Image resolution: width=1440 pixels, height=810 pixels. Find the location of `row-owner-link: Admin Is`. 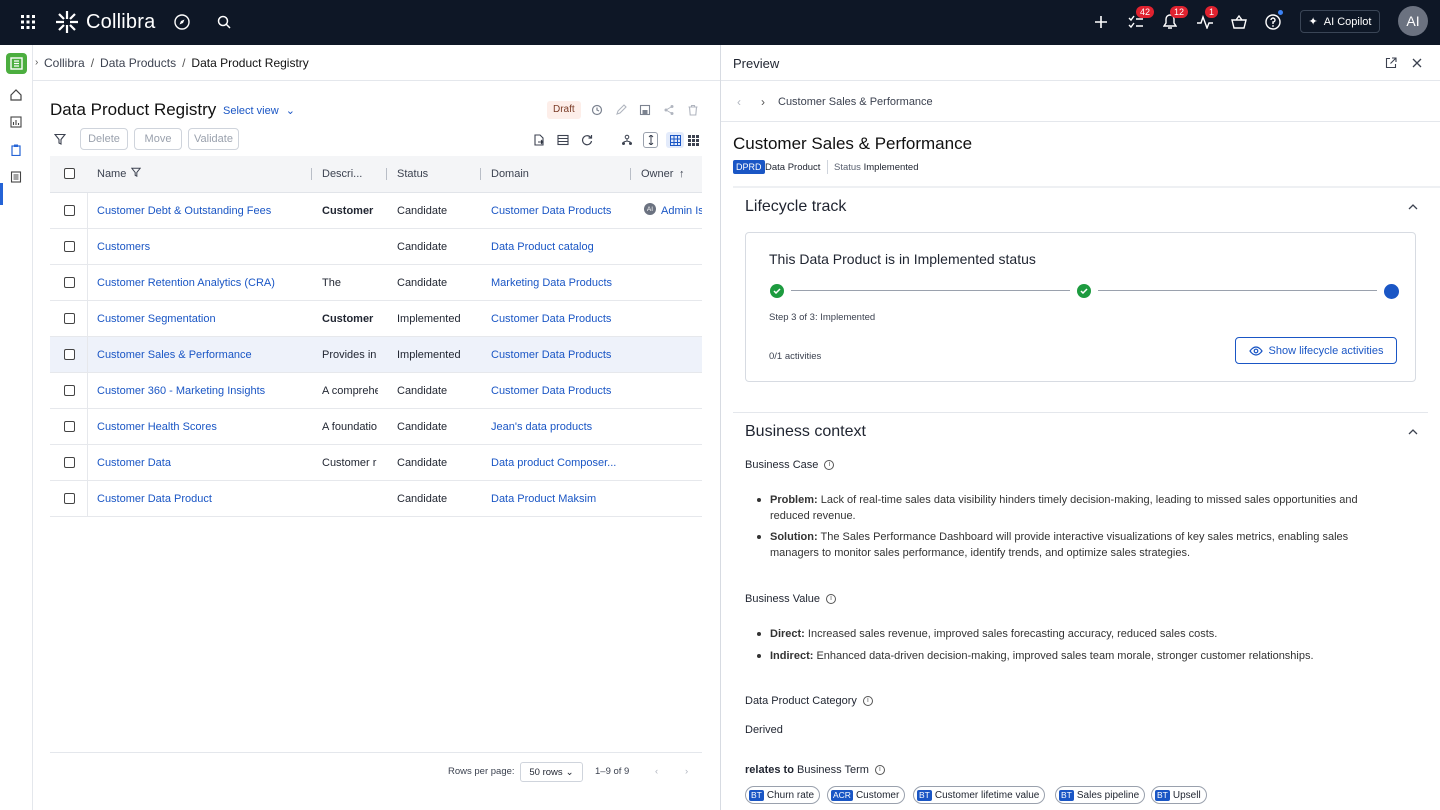

row-owner-link: Admin Is is located at coordinates (681, 211).